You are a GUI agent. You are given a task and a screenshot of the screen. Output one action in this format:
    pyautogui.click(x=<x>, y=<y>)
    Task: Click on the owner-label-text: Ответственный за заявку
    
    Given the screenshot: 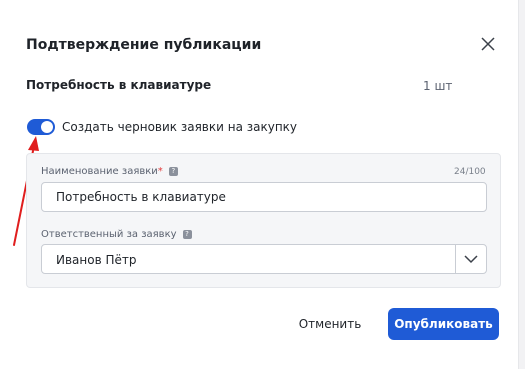 What is the action you would take?
    pyautogui.click(x=109, y=234)
    